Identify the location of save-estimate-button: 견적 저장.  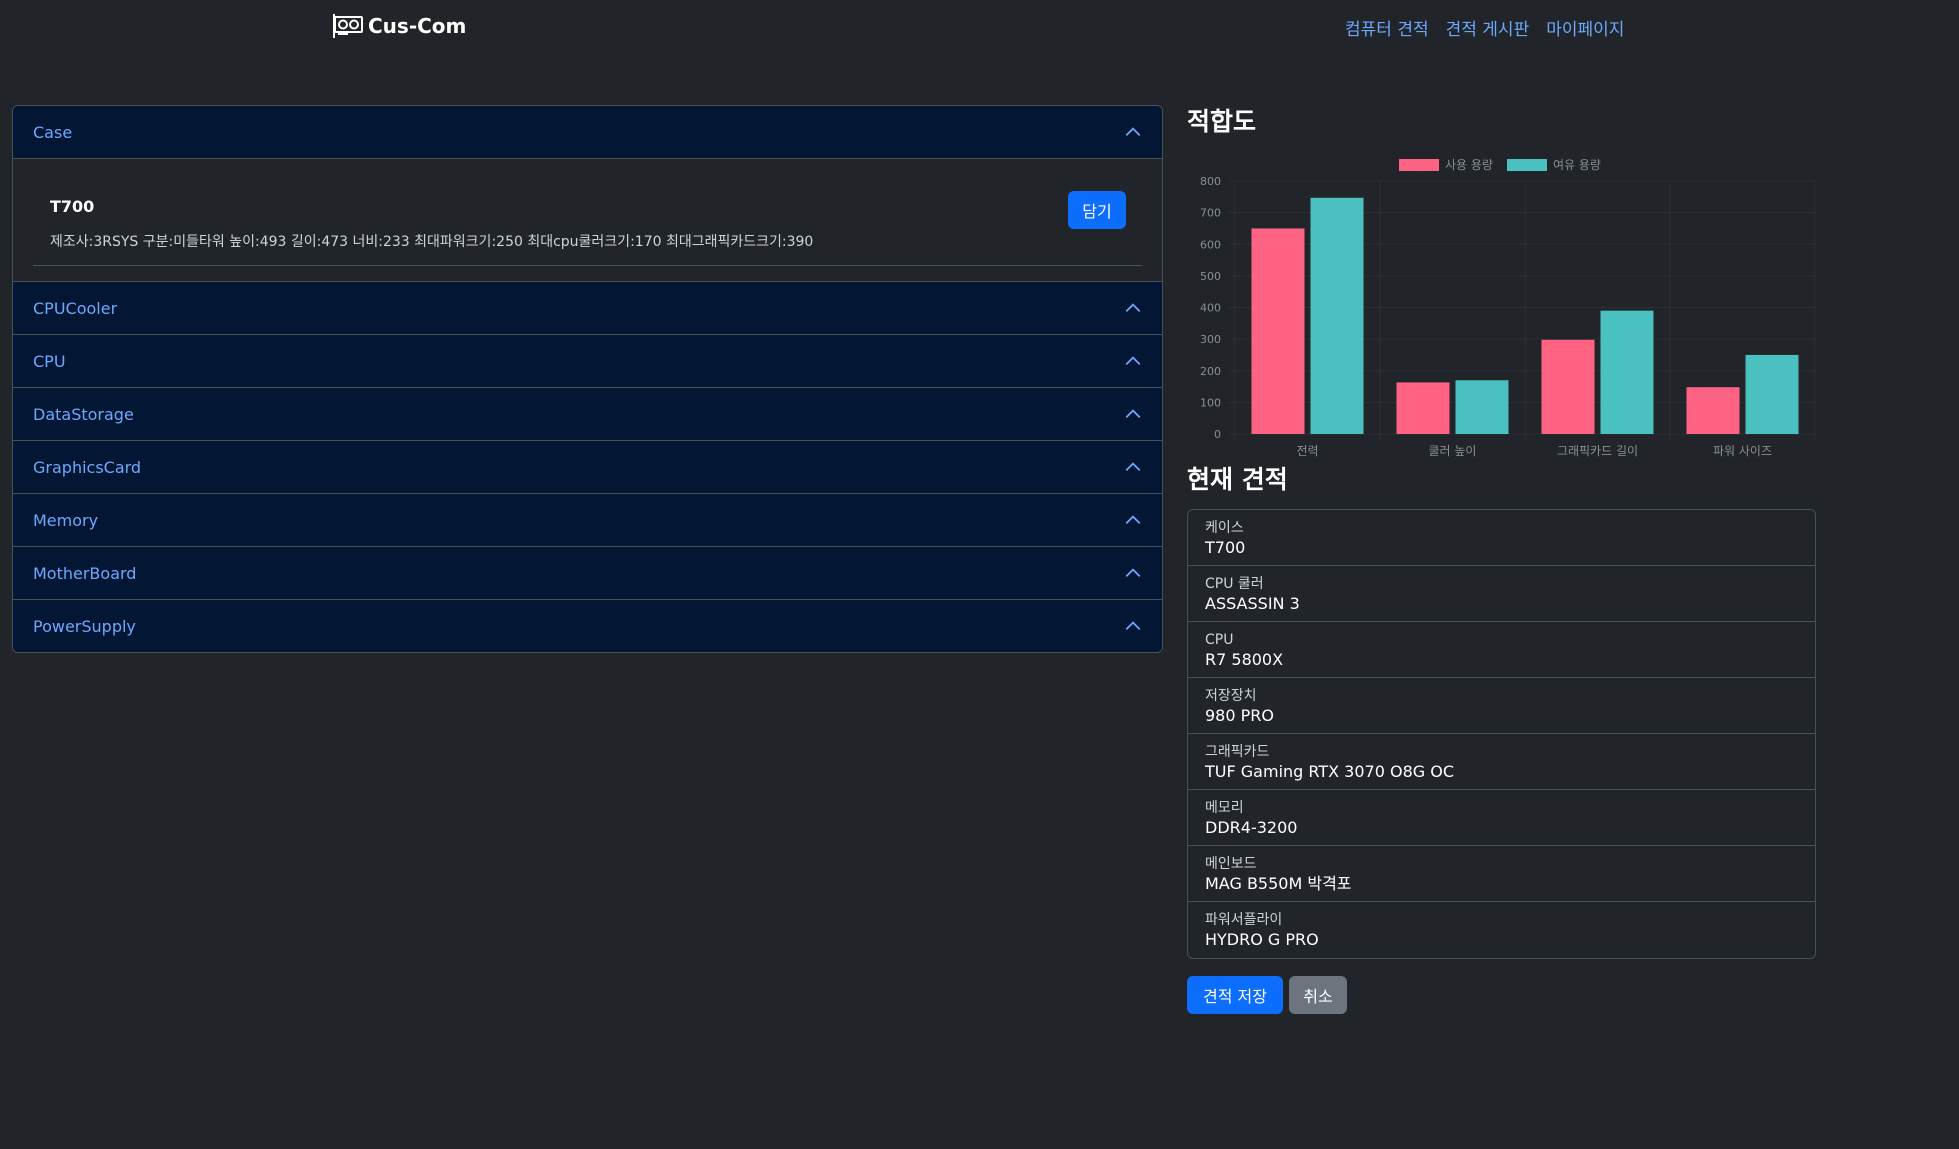
(1235, 995).